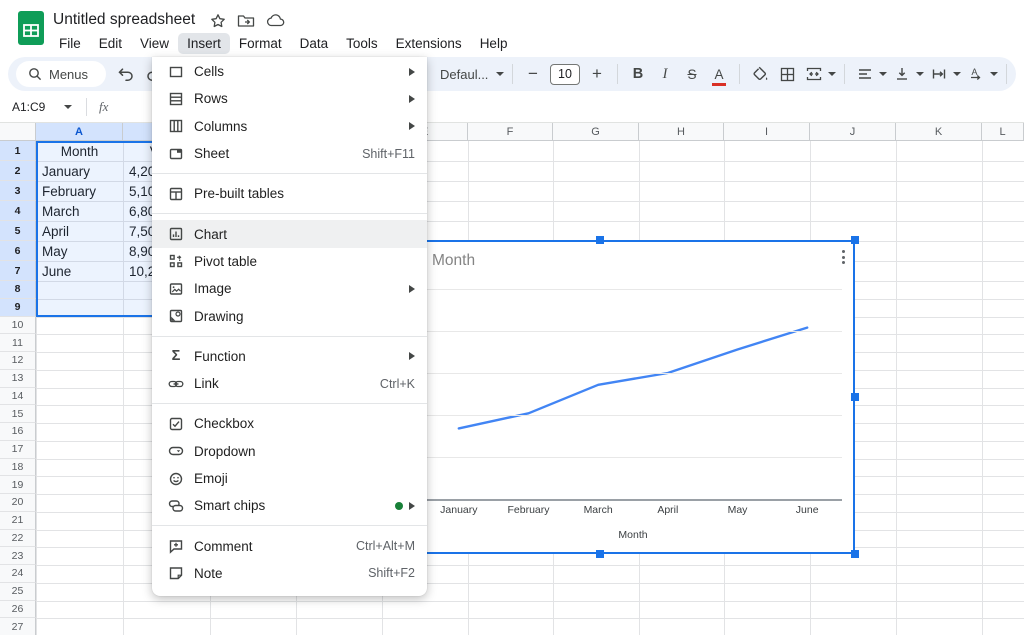  What do you see at coordinates (494, 43) in the screenshot?
I see `menubar-item-help: Help` at bounding box center [494, 43].